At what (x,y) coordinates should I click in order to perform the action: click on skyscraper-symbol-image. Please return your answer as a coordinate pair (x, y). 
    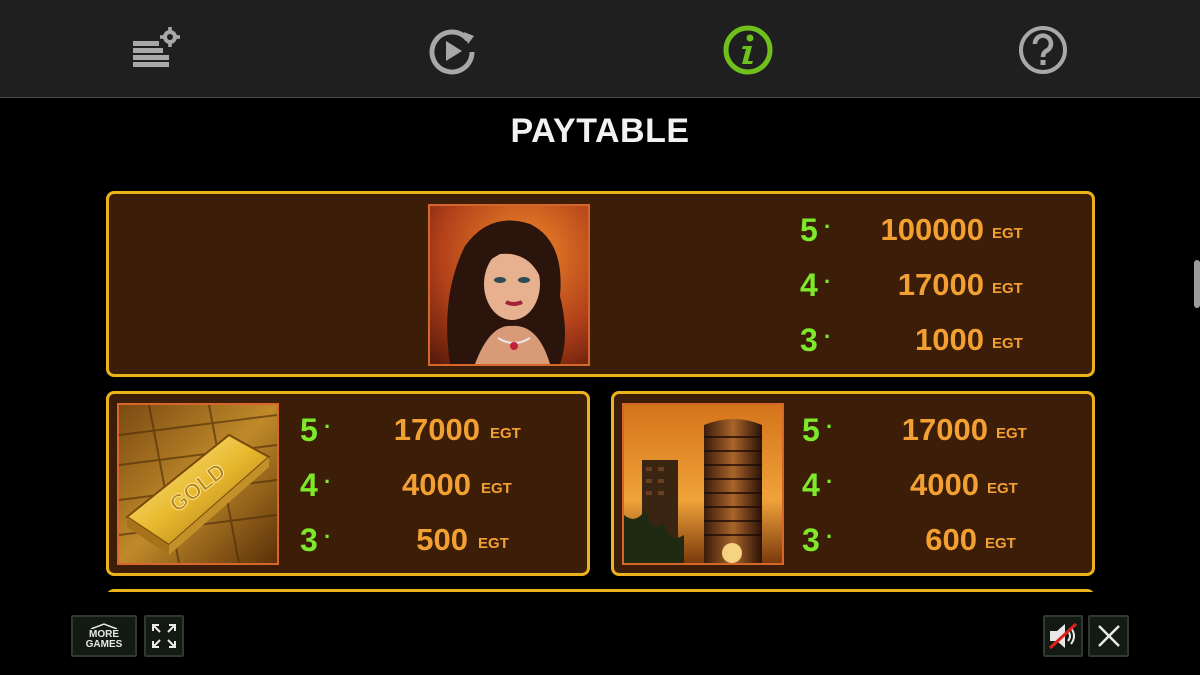
    Looking at the image, I should click on (703, 484).